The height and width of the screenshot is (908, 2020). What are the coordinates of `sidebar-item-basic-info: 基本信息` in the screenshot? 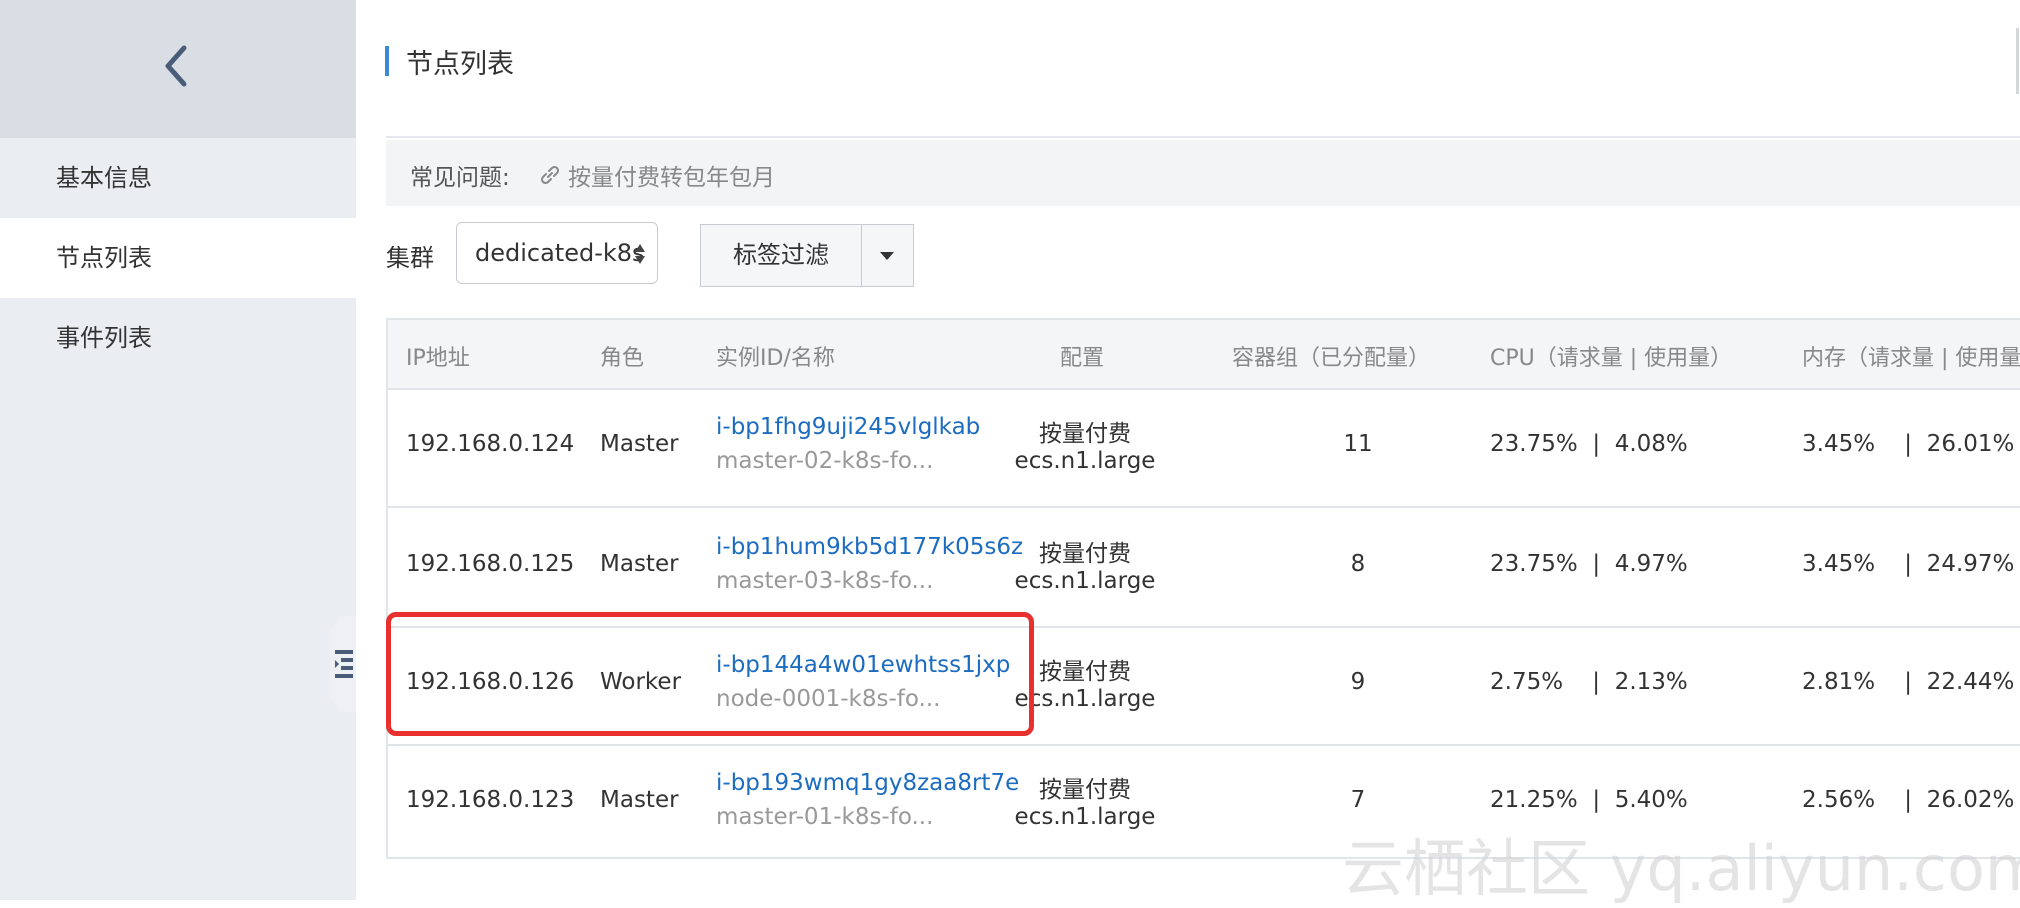 It's located at (178, 178).